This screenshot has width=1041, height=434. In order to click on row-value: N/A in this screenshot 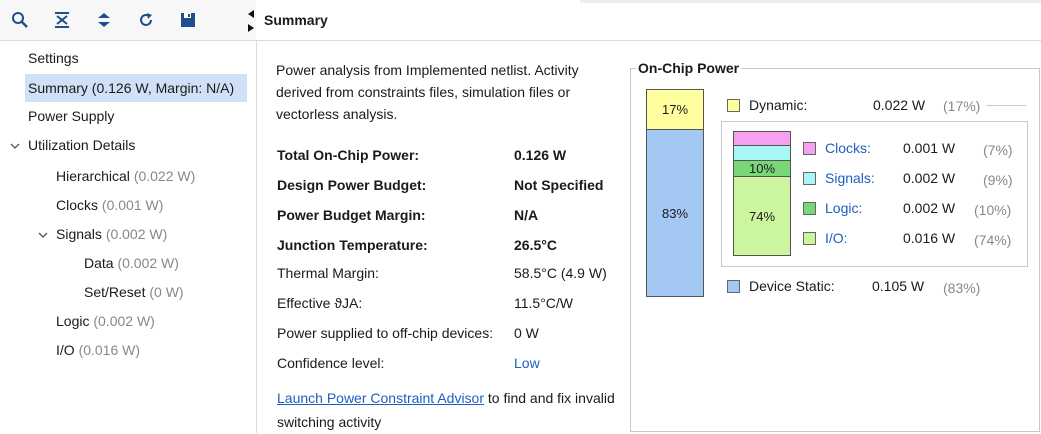, I will do `click(526, 215)`.